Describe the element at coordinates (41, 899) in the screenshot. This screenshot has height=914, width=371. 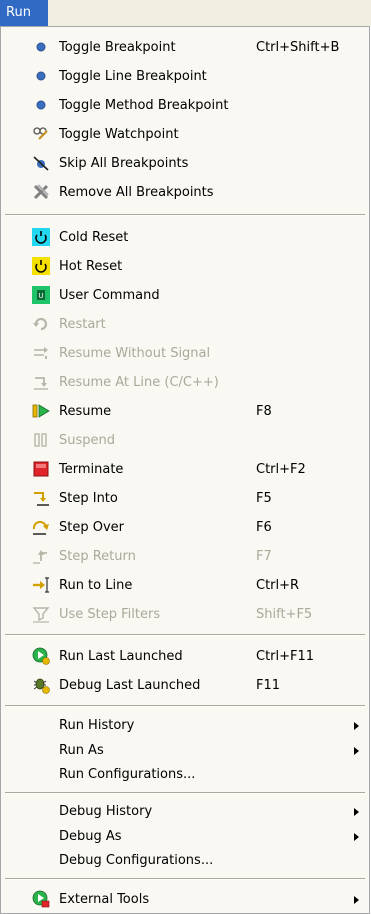
I see `external-tools-icon` at that location.